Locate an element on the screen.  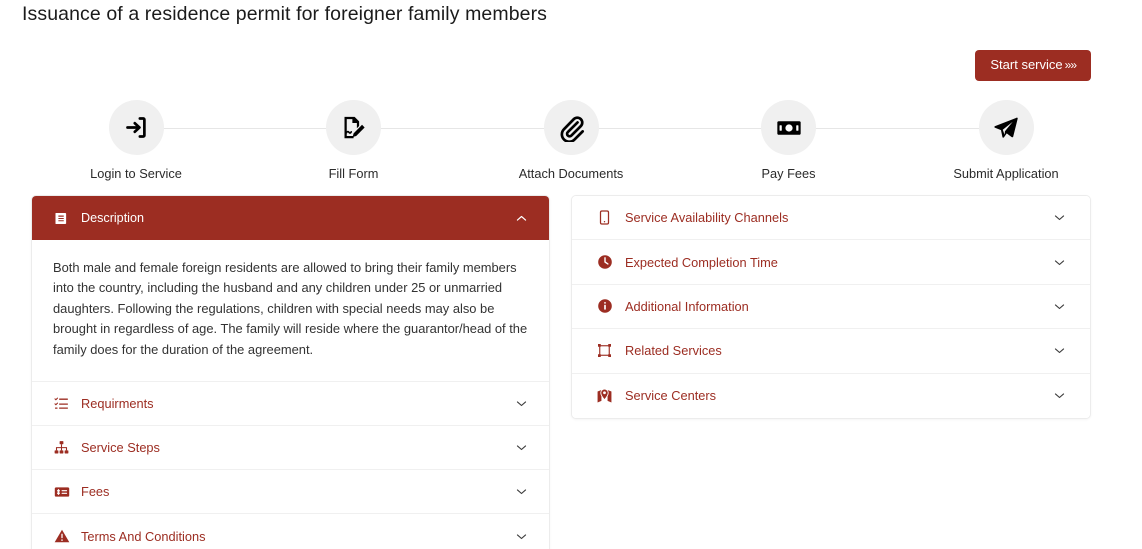
paper-plane-icon is located at coordinates (1006, 128).